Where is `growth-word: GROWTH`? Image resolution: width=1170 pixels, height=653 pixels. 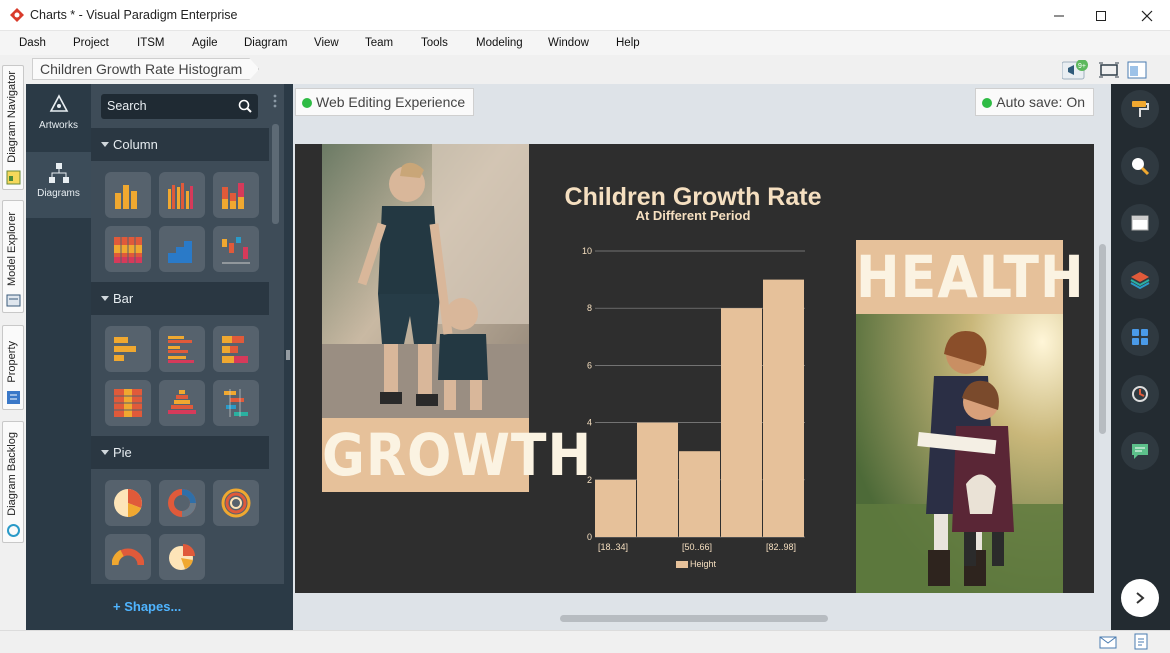 growth-word: GROWTH is located at coordinates (456, 455).